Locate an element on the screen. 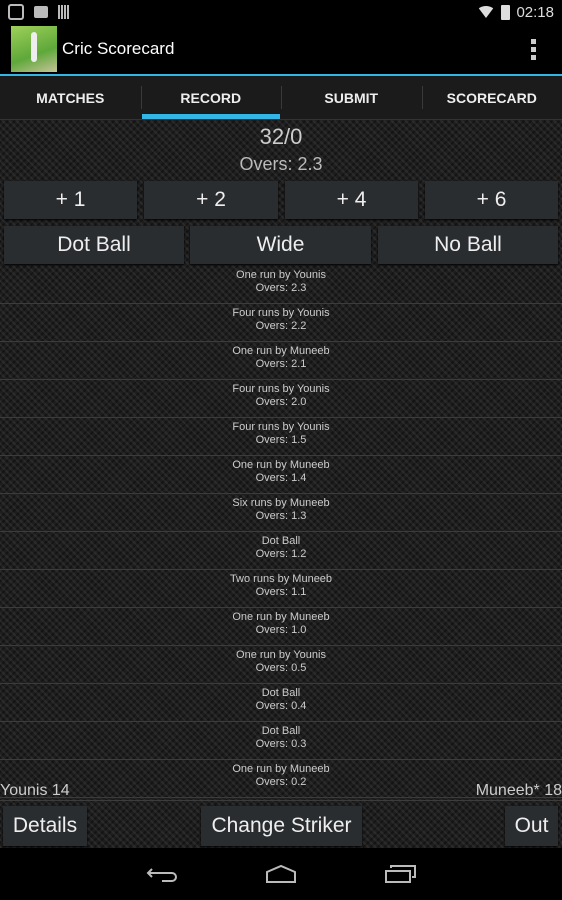 The image size is (562, 900). event-overs: Overs: 0.4 is located at coordinates (281, 706).